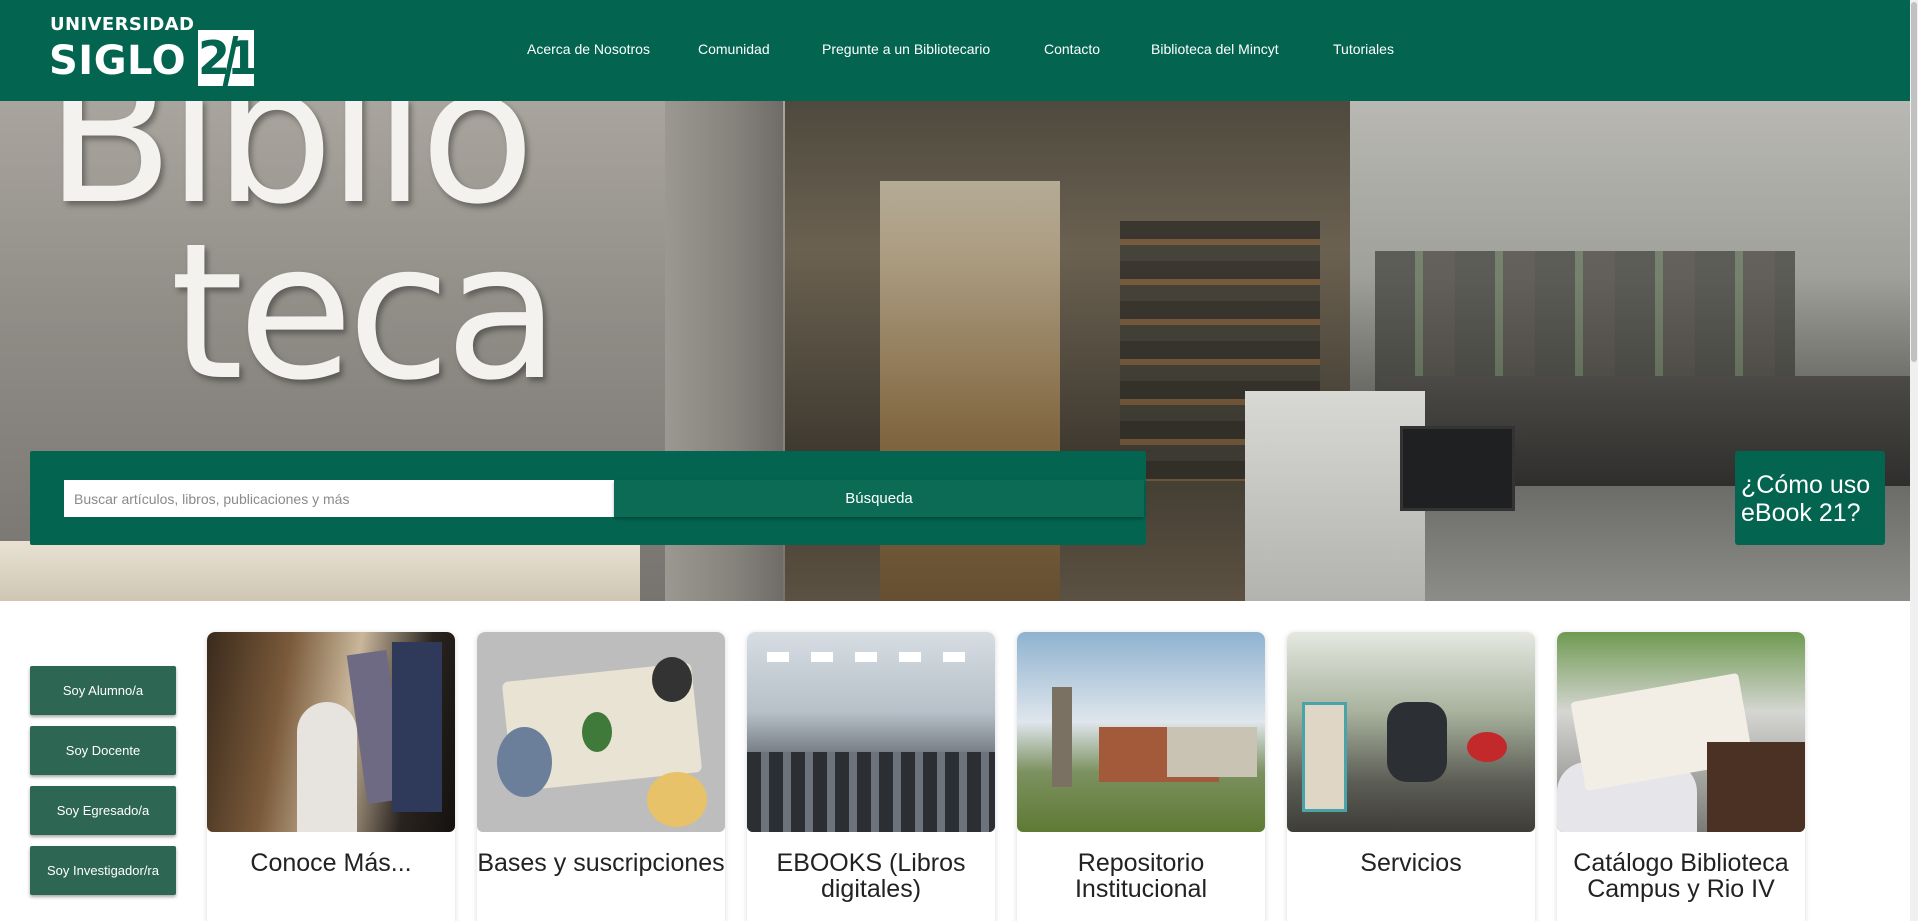 This screenshot has height=921, width=1918. I want to click on card-photo-meeting, so click(601, 732).